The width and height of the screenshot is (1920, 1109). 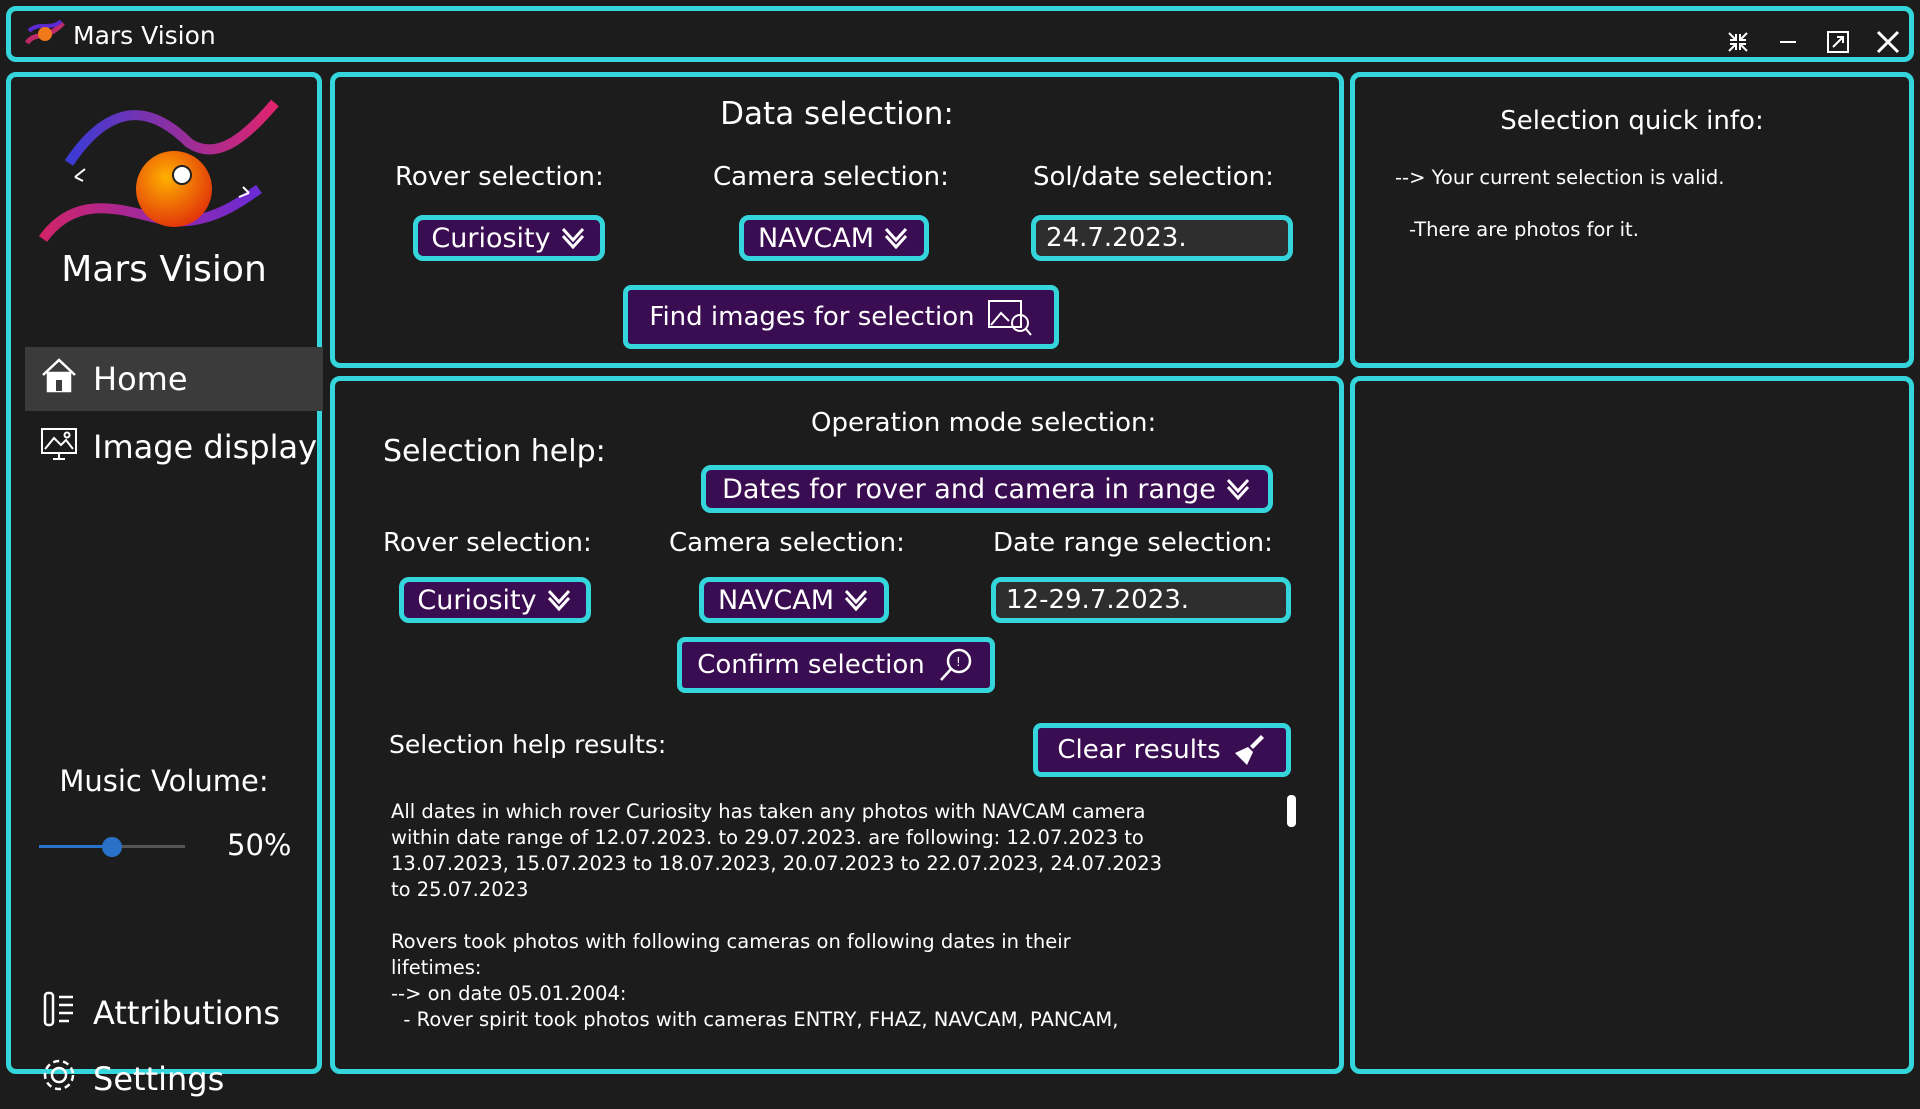 I want to click on help-rover-dropdown: Curiosity, so click(x=495, y=600).